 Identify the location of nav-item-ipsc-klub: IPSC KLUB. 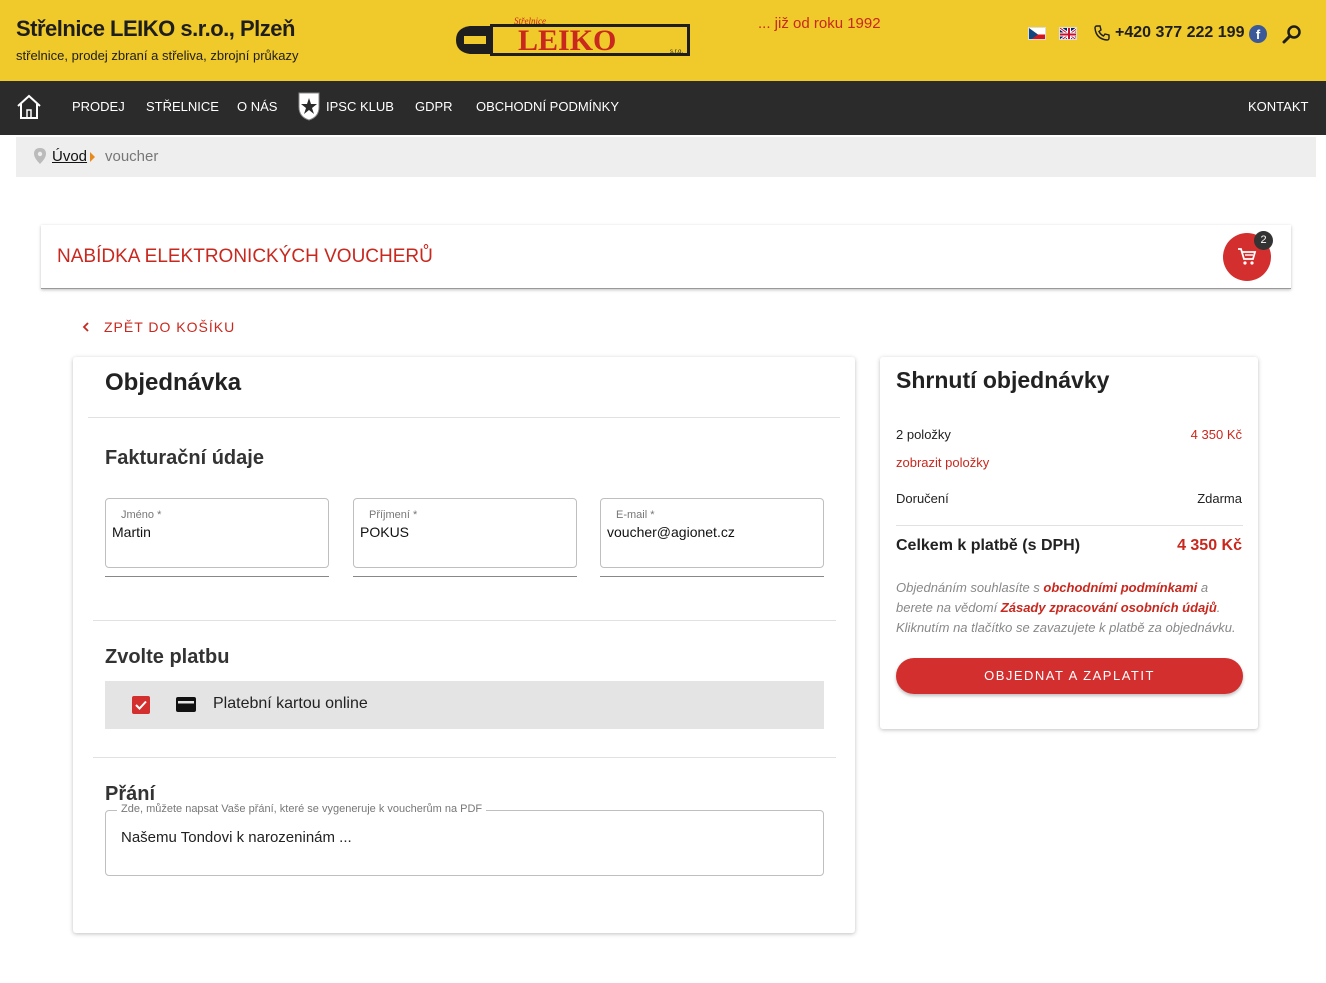
(360, 106).